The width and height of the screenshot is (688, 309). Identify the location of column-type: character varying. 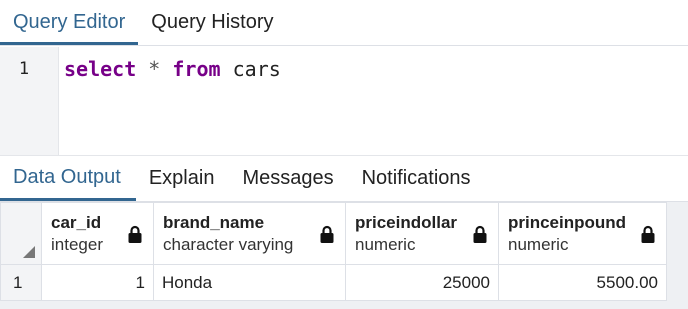
(228, 244).